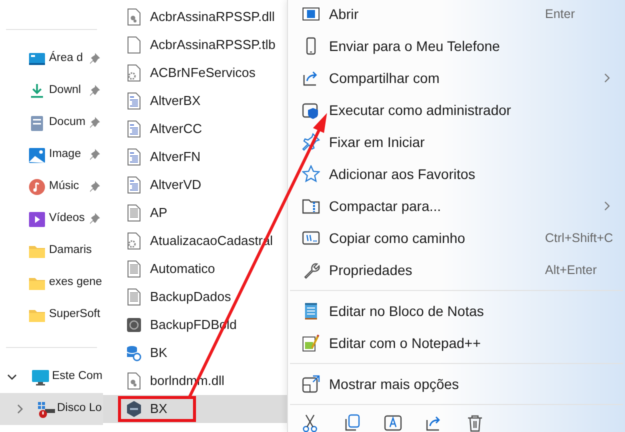  What do you see at coordinates (51, 155) in the screenshot?
I see `sidebar-item: Image` at bounding box center [51, 155].